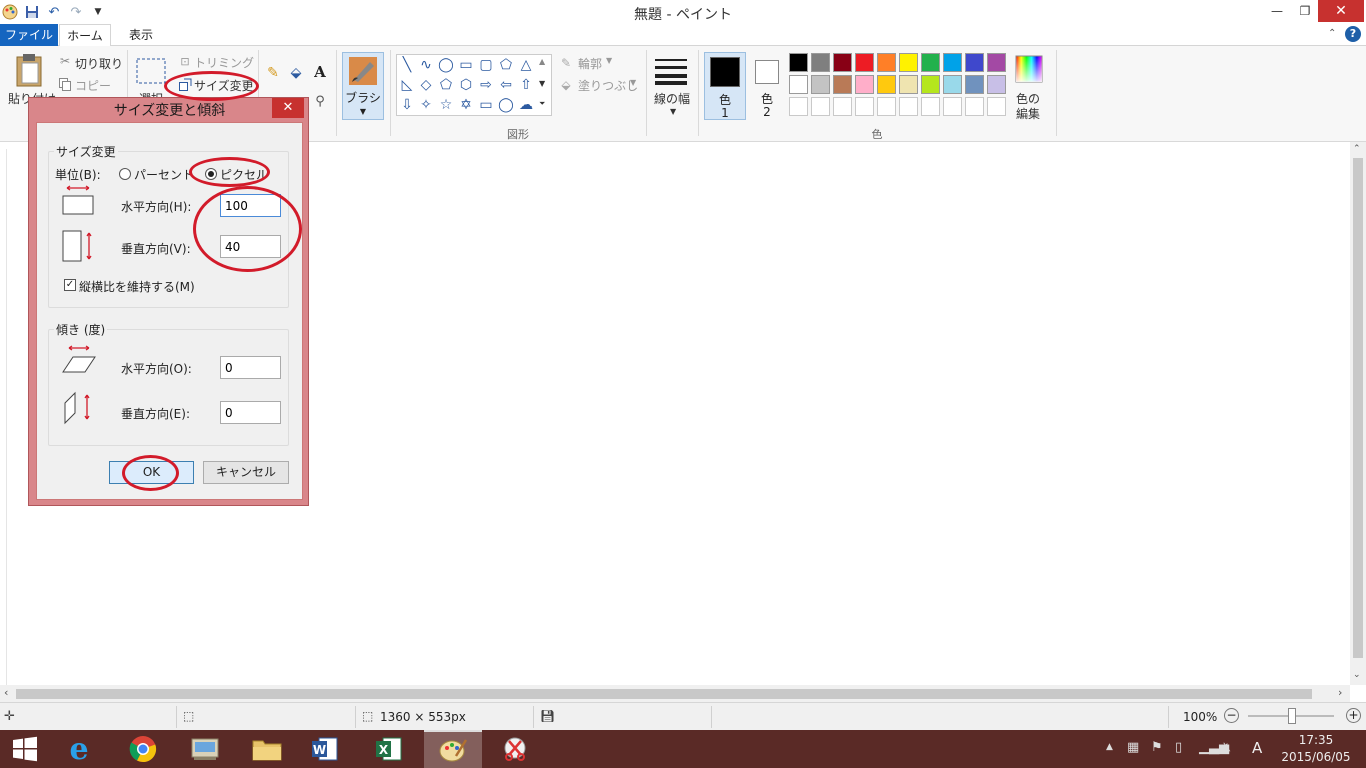 The width and height of the screenshot is (1366, 768). I want to click on scroll-right-icon: ›, so click(1340, 692).